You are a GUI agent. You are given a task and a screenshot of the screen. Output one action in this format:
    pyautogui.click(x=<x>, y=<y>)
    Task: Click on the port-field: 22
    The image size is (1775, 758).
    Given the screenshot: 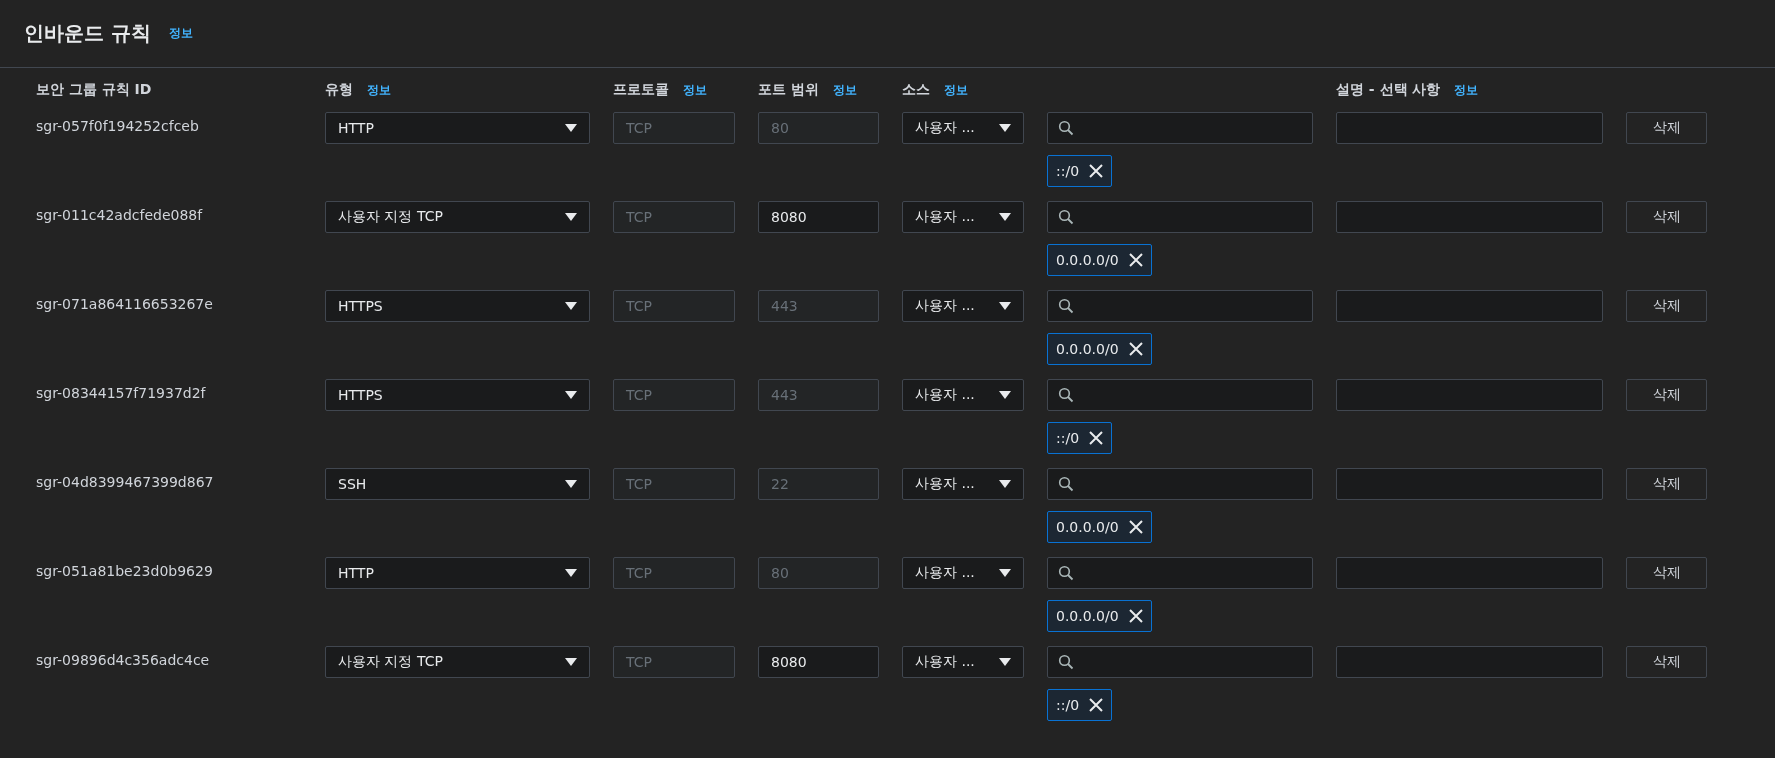 What is the action you would take?
    pyautogui.click(x=818, y=484)
    